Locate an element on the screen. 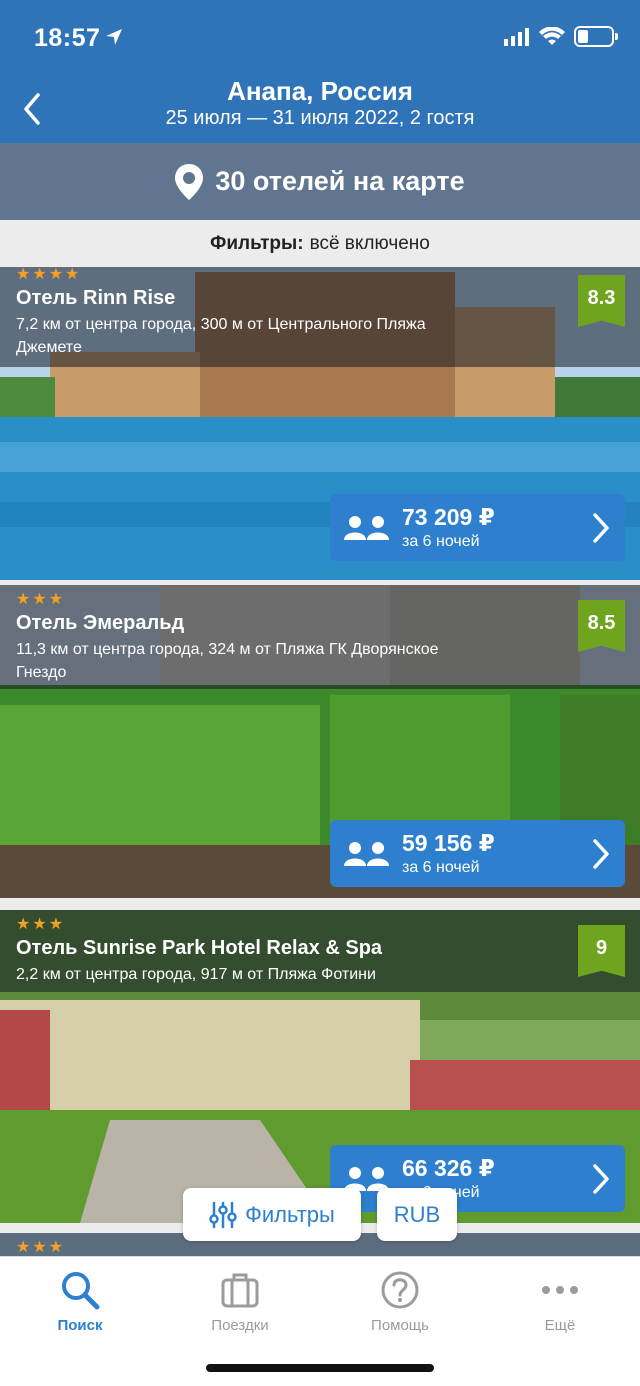 Image resolution: width=640 pixels, height=1386 pixels. tab-label: Поездки is located at coordinates (240, 1325).